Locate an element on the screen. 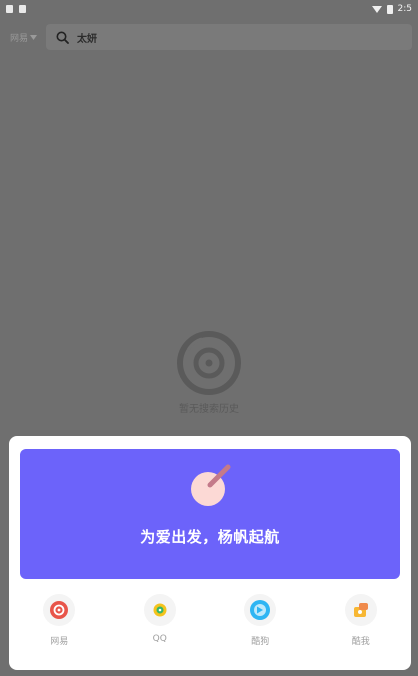 This screenshot has height=676, width=418. qq-music-icon is located at coordinates (160, 610).